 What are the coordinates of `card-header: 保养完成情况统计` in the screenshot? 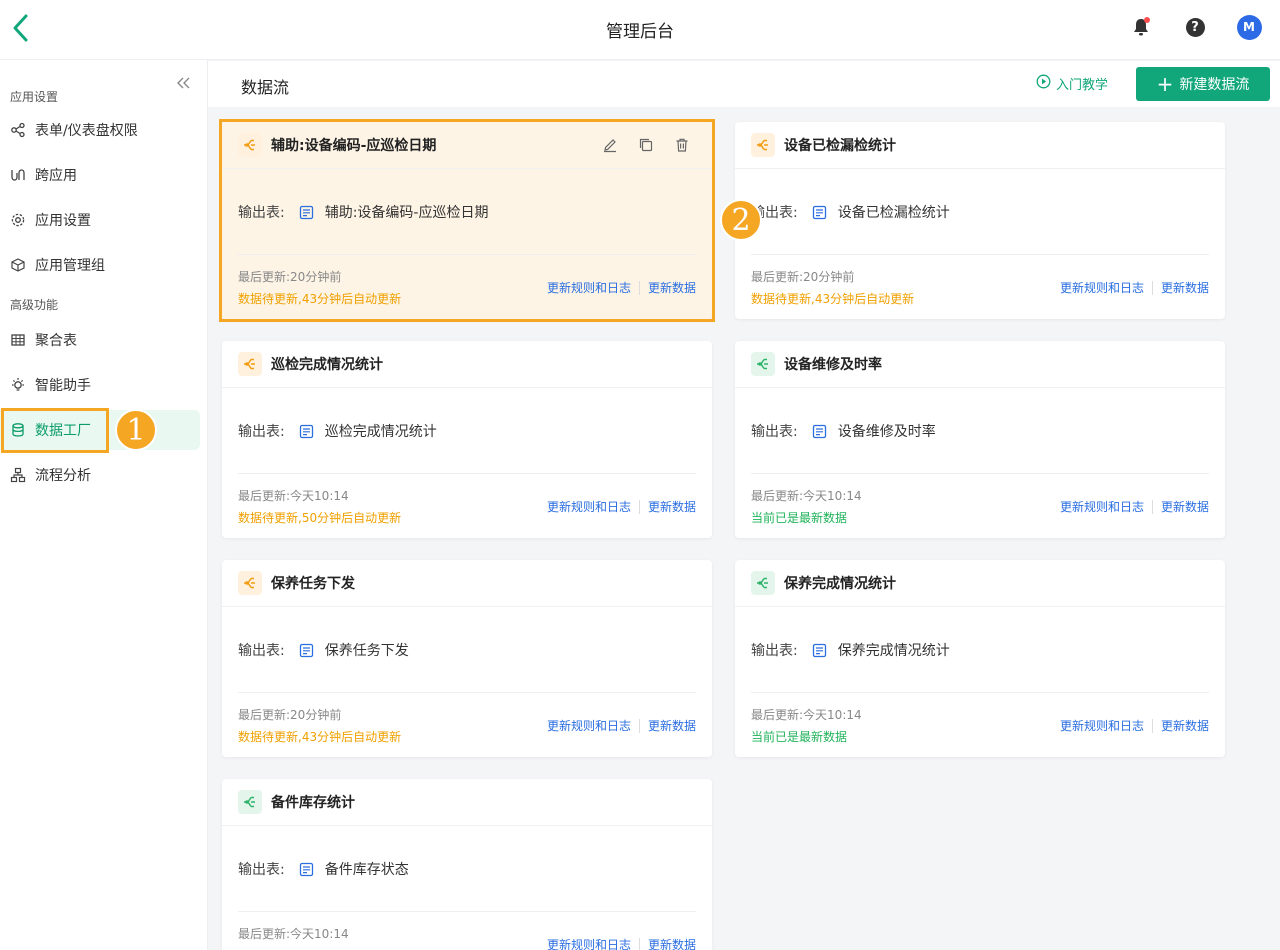 It's located at (980, 583).